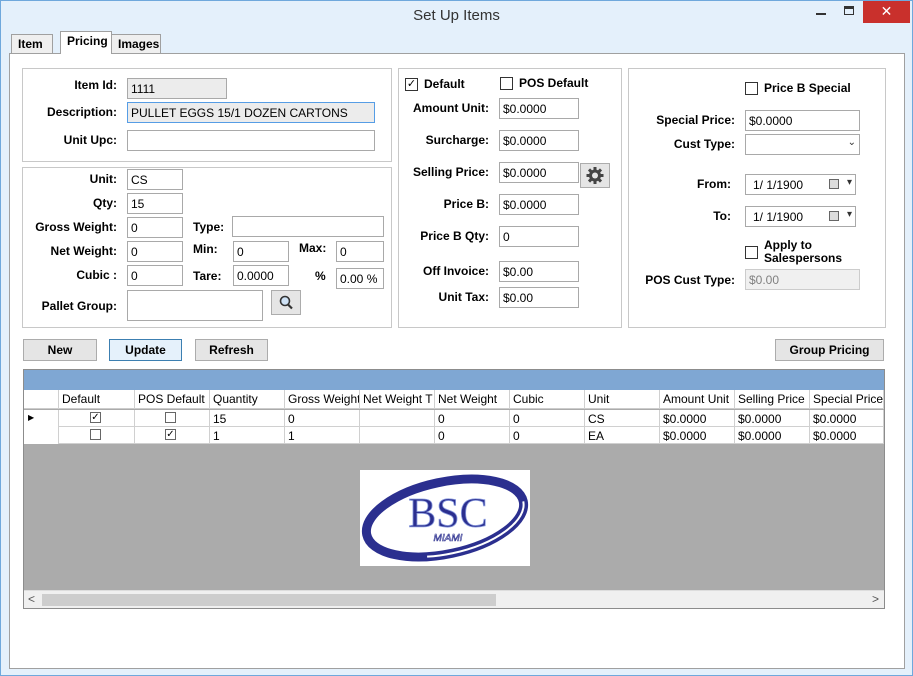 The height and width of the screenshot is (676, 913). Describe the element at coordinates (463, 297) in the screenshot. I see `unit-tax-label: Unit Tax:` at that location.